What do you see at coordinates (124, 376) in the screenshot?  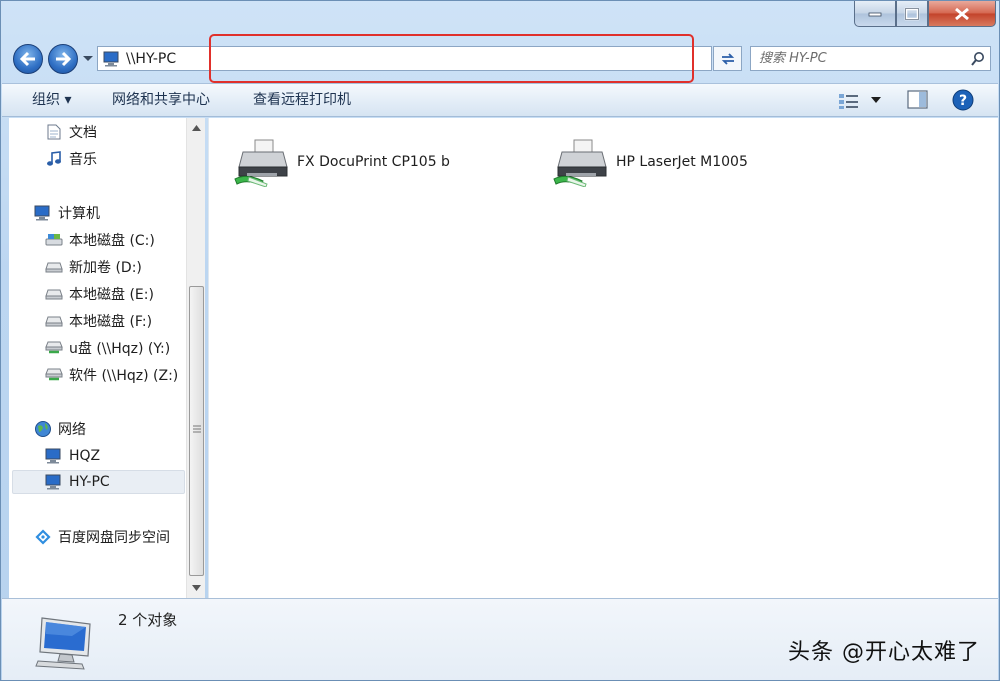 I see `nav-label: 软件 (\\Hqz) (Z:)` at bounding box center [124, 376].